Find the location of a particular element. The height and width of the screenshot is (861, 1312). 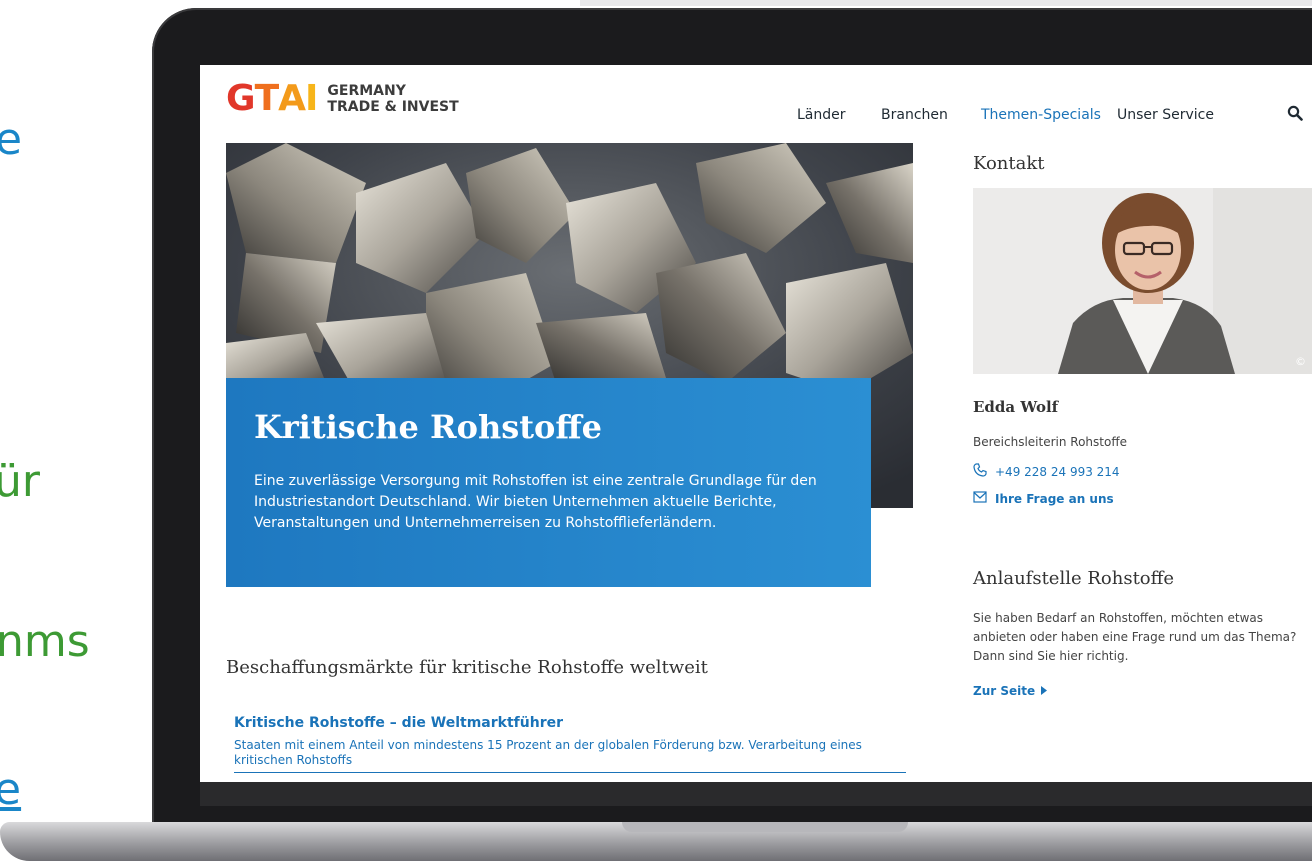

contact-ask-link: Ihre Frage an uns is located at coordinates (1043, 498).